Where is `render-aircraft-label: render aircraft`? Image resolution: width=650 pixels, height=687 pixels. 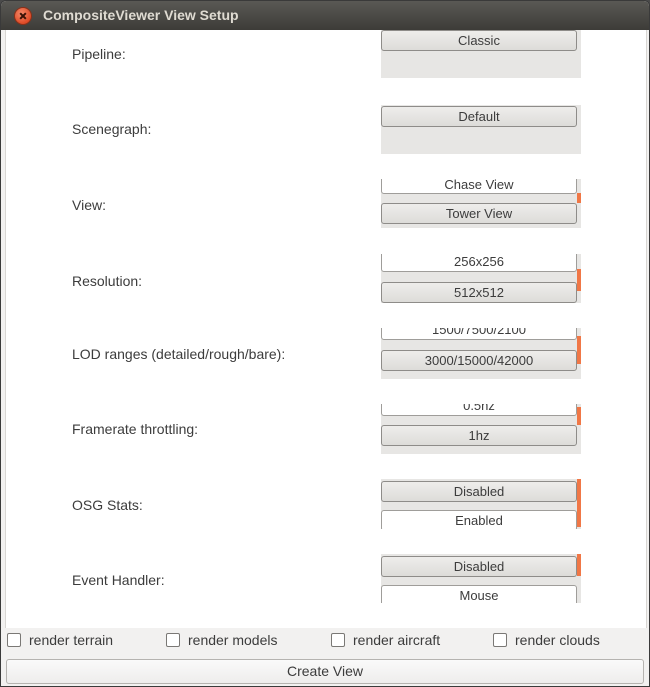 render-aircraft-label: render aircraft is located at coordinates (397, 640).